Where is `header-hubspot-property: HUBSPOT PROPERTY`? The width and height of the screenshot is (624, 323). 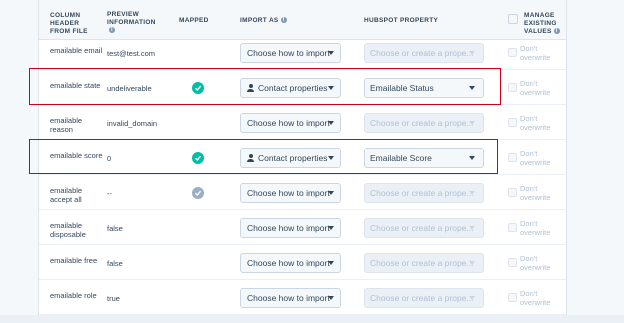 header-hubspot-property: HUBSPOT PROPERTY is located at coordinates (401, 20).